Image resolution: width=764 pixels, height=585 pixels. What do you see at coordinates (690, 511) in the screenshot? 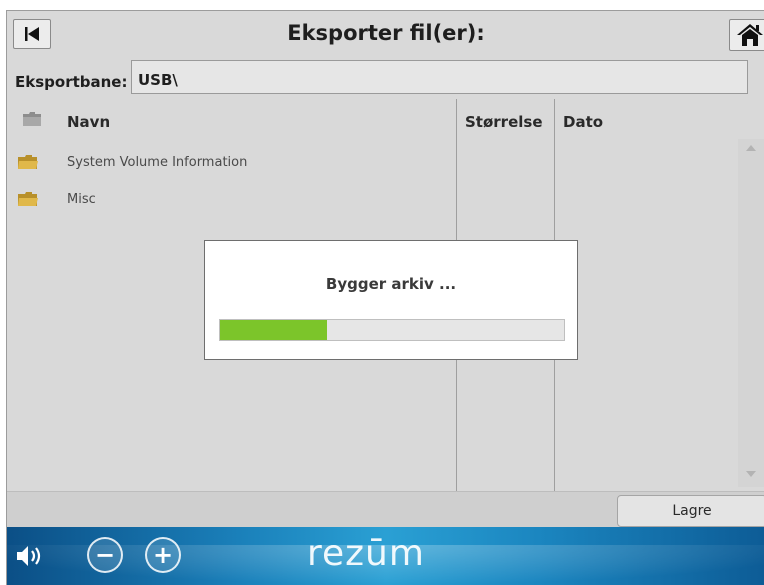
I see `save-button: Lagre` at bounding box center [690, 511].